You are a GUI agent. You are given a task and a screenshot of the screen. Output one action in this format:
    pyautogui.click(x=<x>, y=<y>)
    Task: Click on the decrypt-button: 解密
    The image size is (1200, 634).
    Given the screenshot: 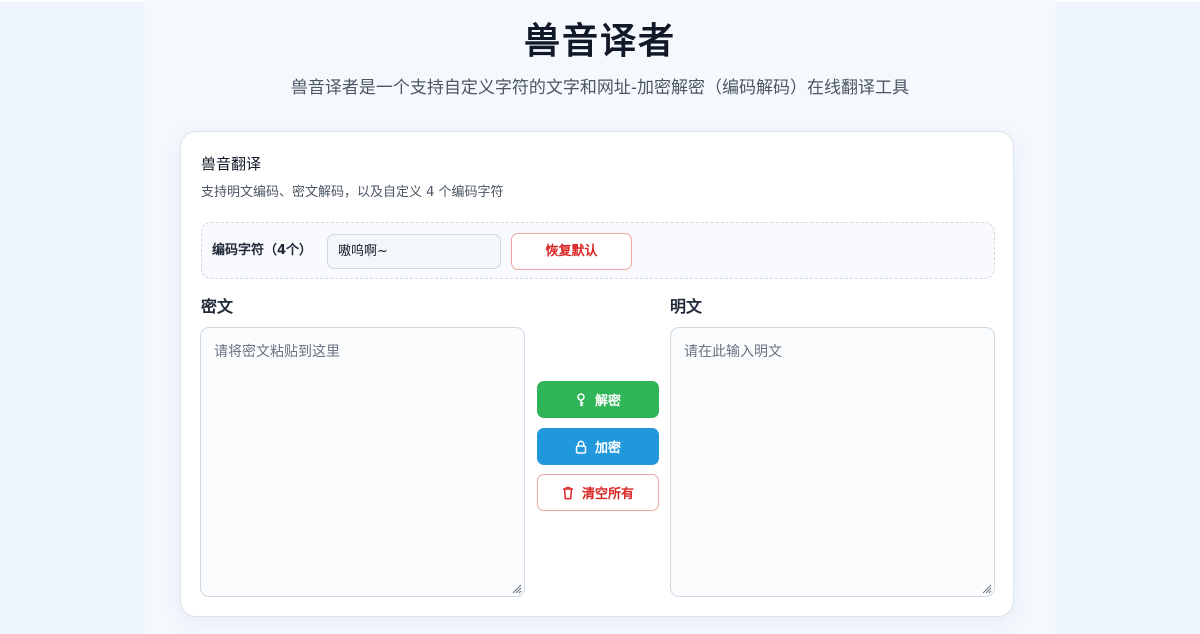 What is the action you would take?
    pyautogui.click(x=598, y=399)
    